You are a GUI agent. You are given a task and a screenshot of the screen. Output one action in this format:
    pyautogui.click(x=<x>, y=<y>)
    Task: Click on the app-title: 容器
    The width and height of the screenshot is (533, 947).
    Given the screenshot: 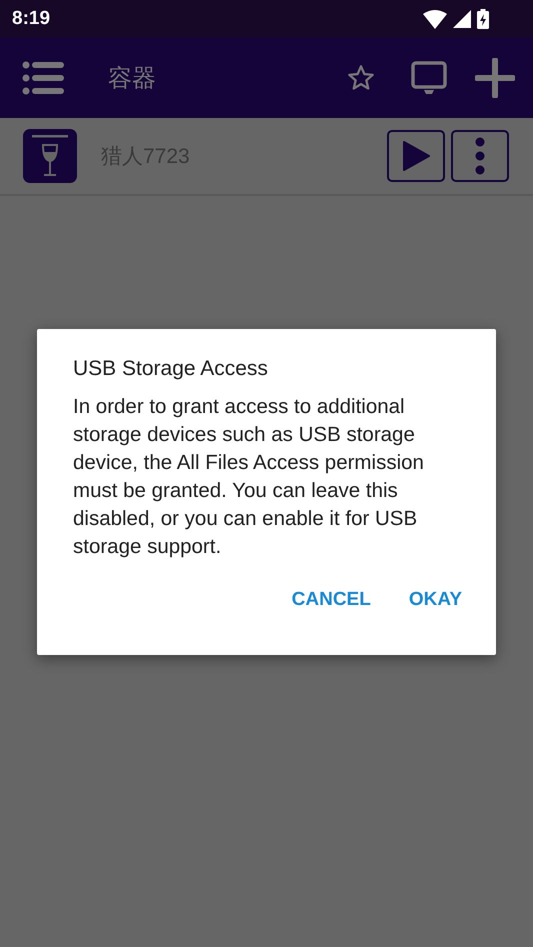 What is the action you would take?
    pyautogui.click(x=132, y=79)
    